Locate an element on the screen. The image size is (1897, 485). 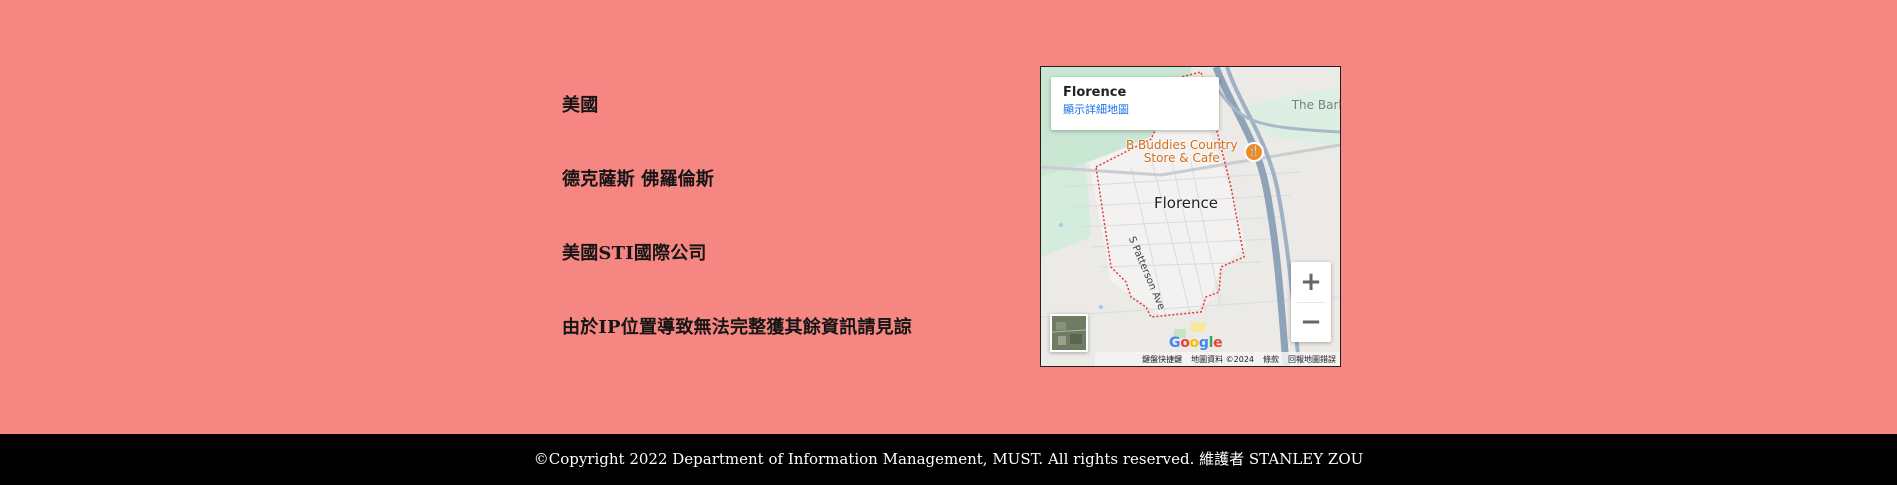
keyboard-shortcuts-link: 鍵盤快捷鍵 is located at coordinates (1162, 359).